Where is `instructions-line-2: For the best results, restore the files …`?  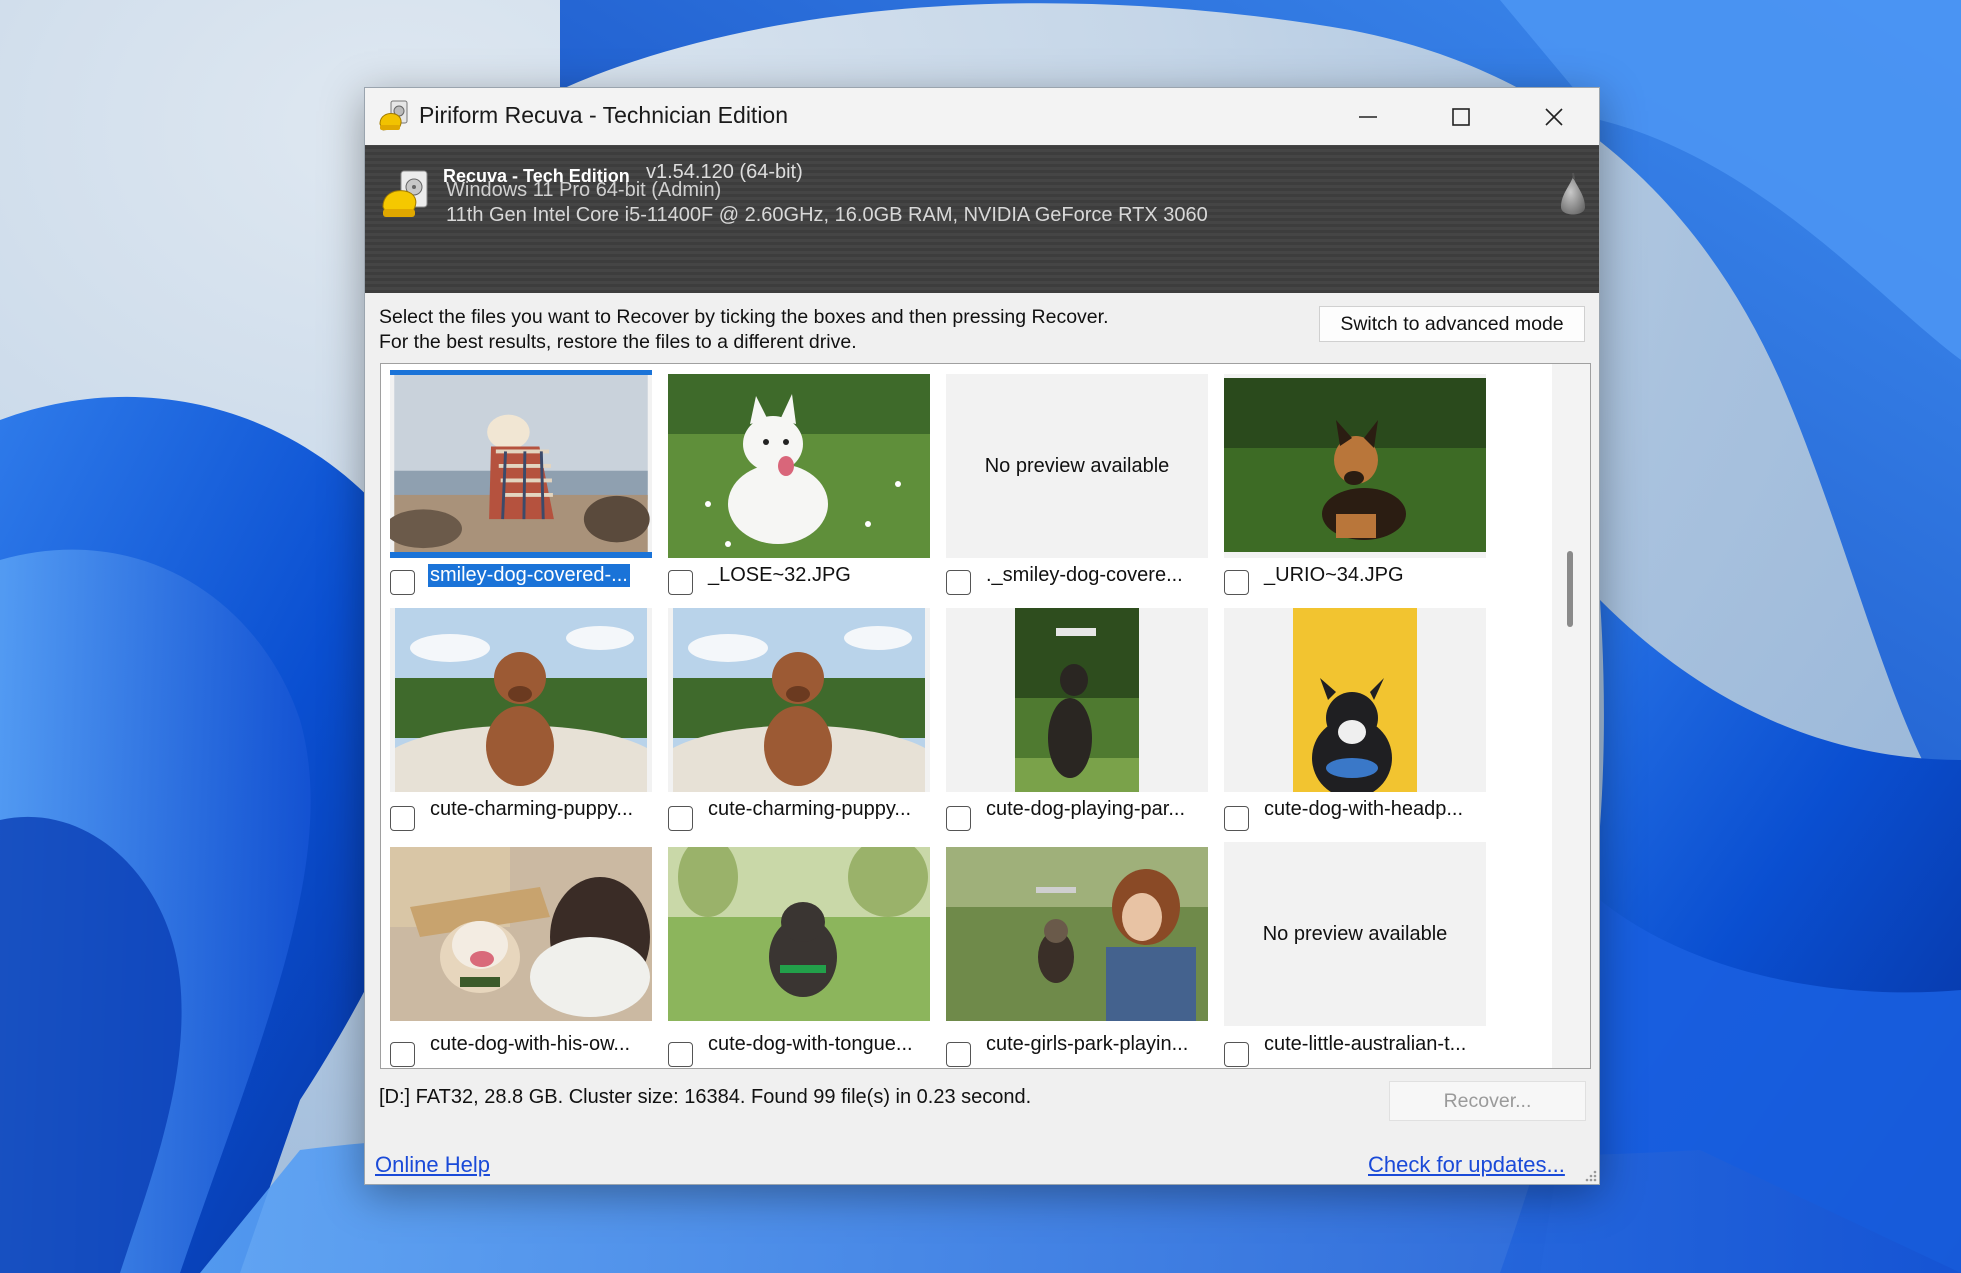
instructions-line-2: For the best results, restore the files … is located at coordinates (618, 342).